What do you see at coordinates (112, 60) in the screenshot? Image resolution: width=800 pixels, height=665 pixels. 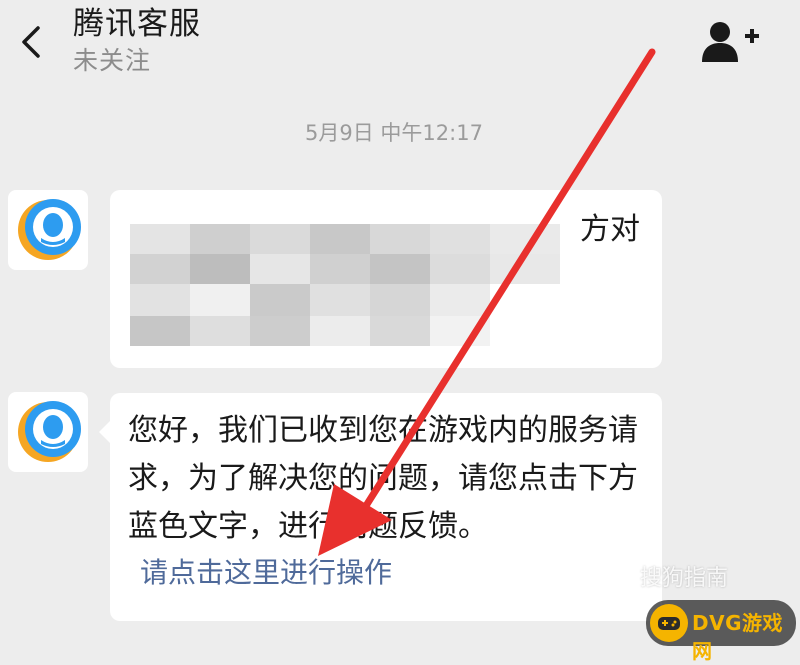 I see `follow-status: 未关注` at bounding box center [112, 60].